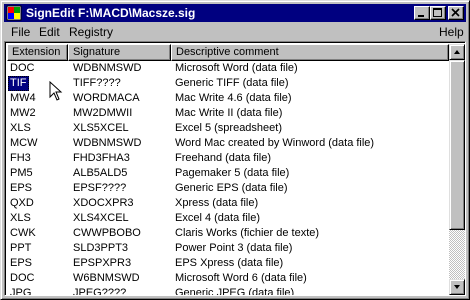 This screenshot has width=470, height=300. I want to click on description-cell: Microsoft Word (data file), so click(236, 68).